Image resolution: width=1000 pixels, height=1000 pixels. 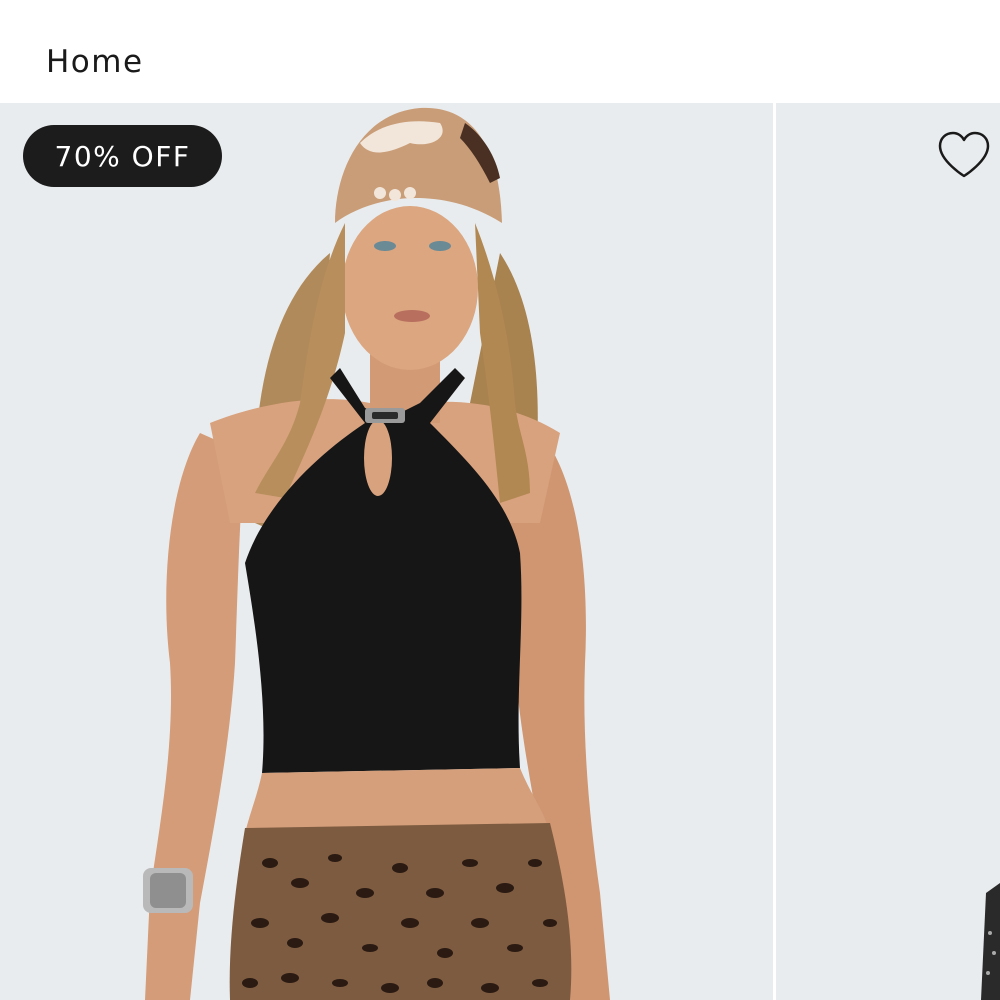 I want to click on discount-badge: 70% OFF, so click(x=122, y=156).